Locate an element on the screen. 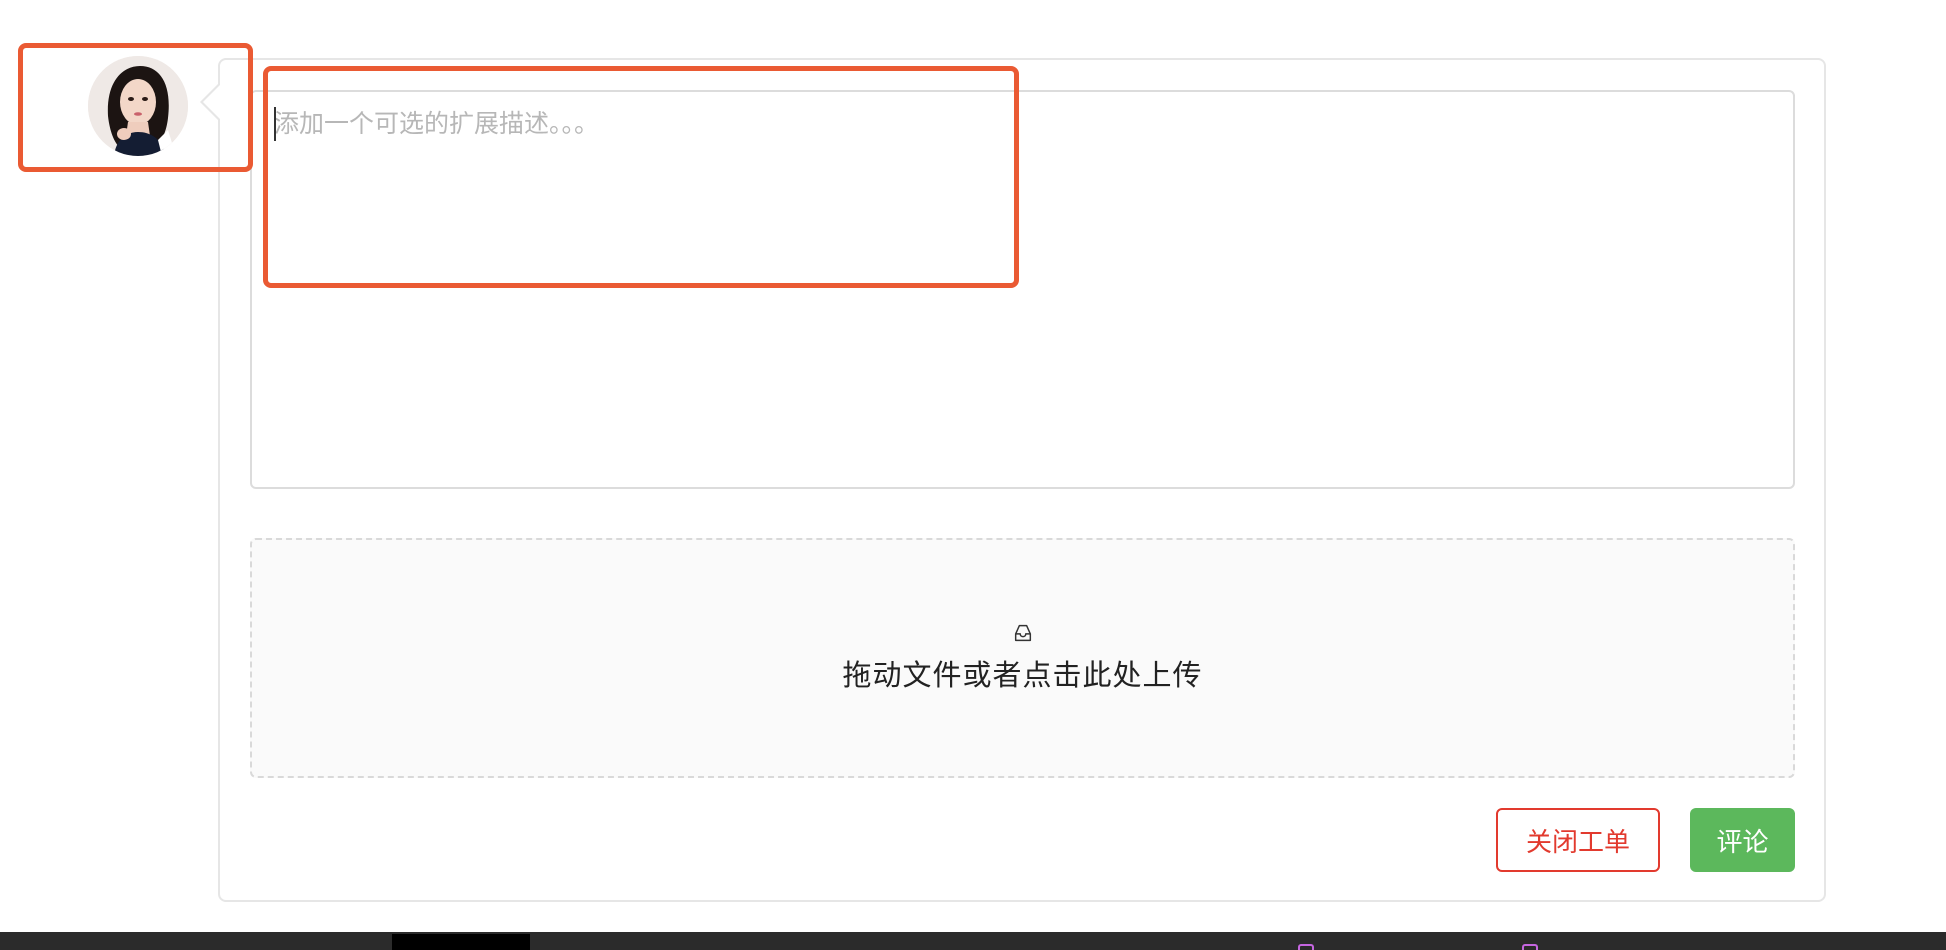  close-ticket-button: 关闭工单 is located at coordinates (1578, 840).